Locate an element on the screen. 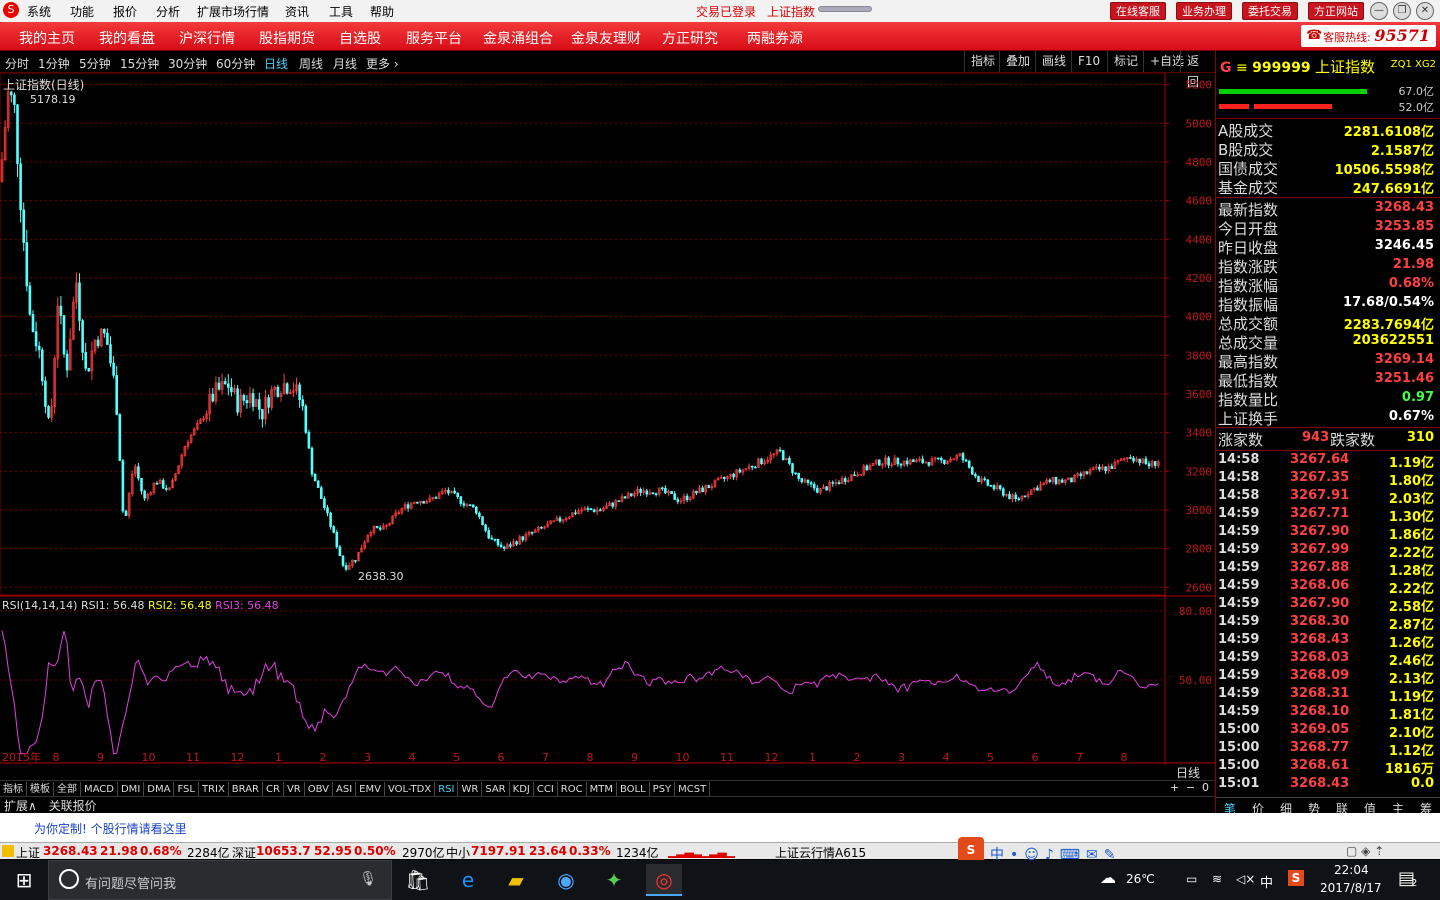 The height and width of the screenshot is (900, 1440). menu-tools: 工具 is located at coordinates (341, 11).